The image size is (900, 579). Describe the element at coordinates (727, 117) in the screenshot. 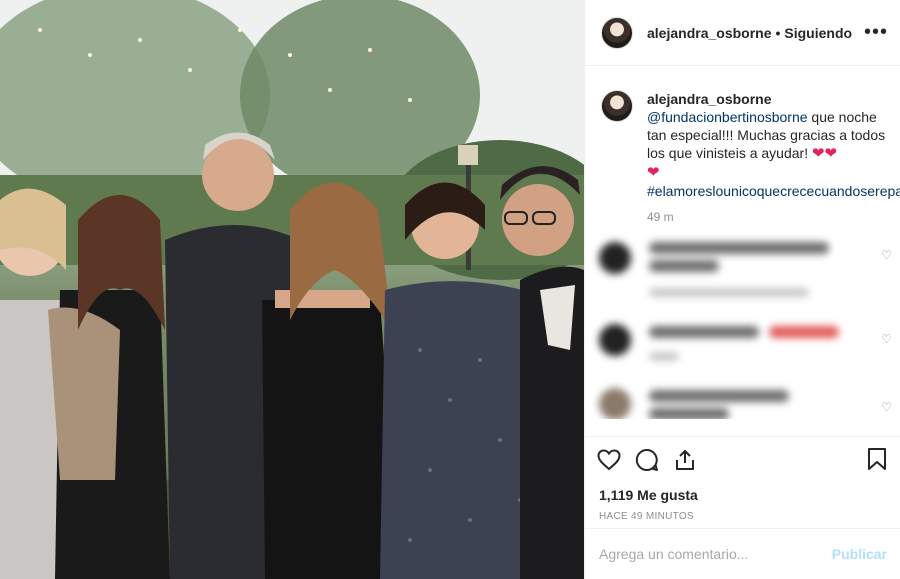

I see `mention-link: @fundacionbertinosborne` at that location.